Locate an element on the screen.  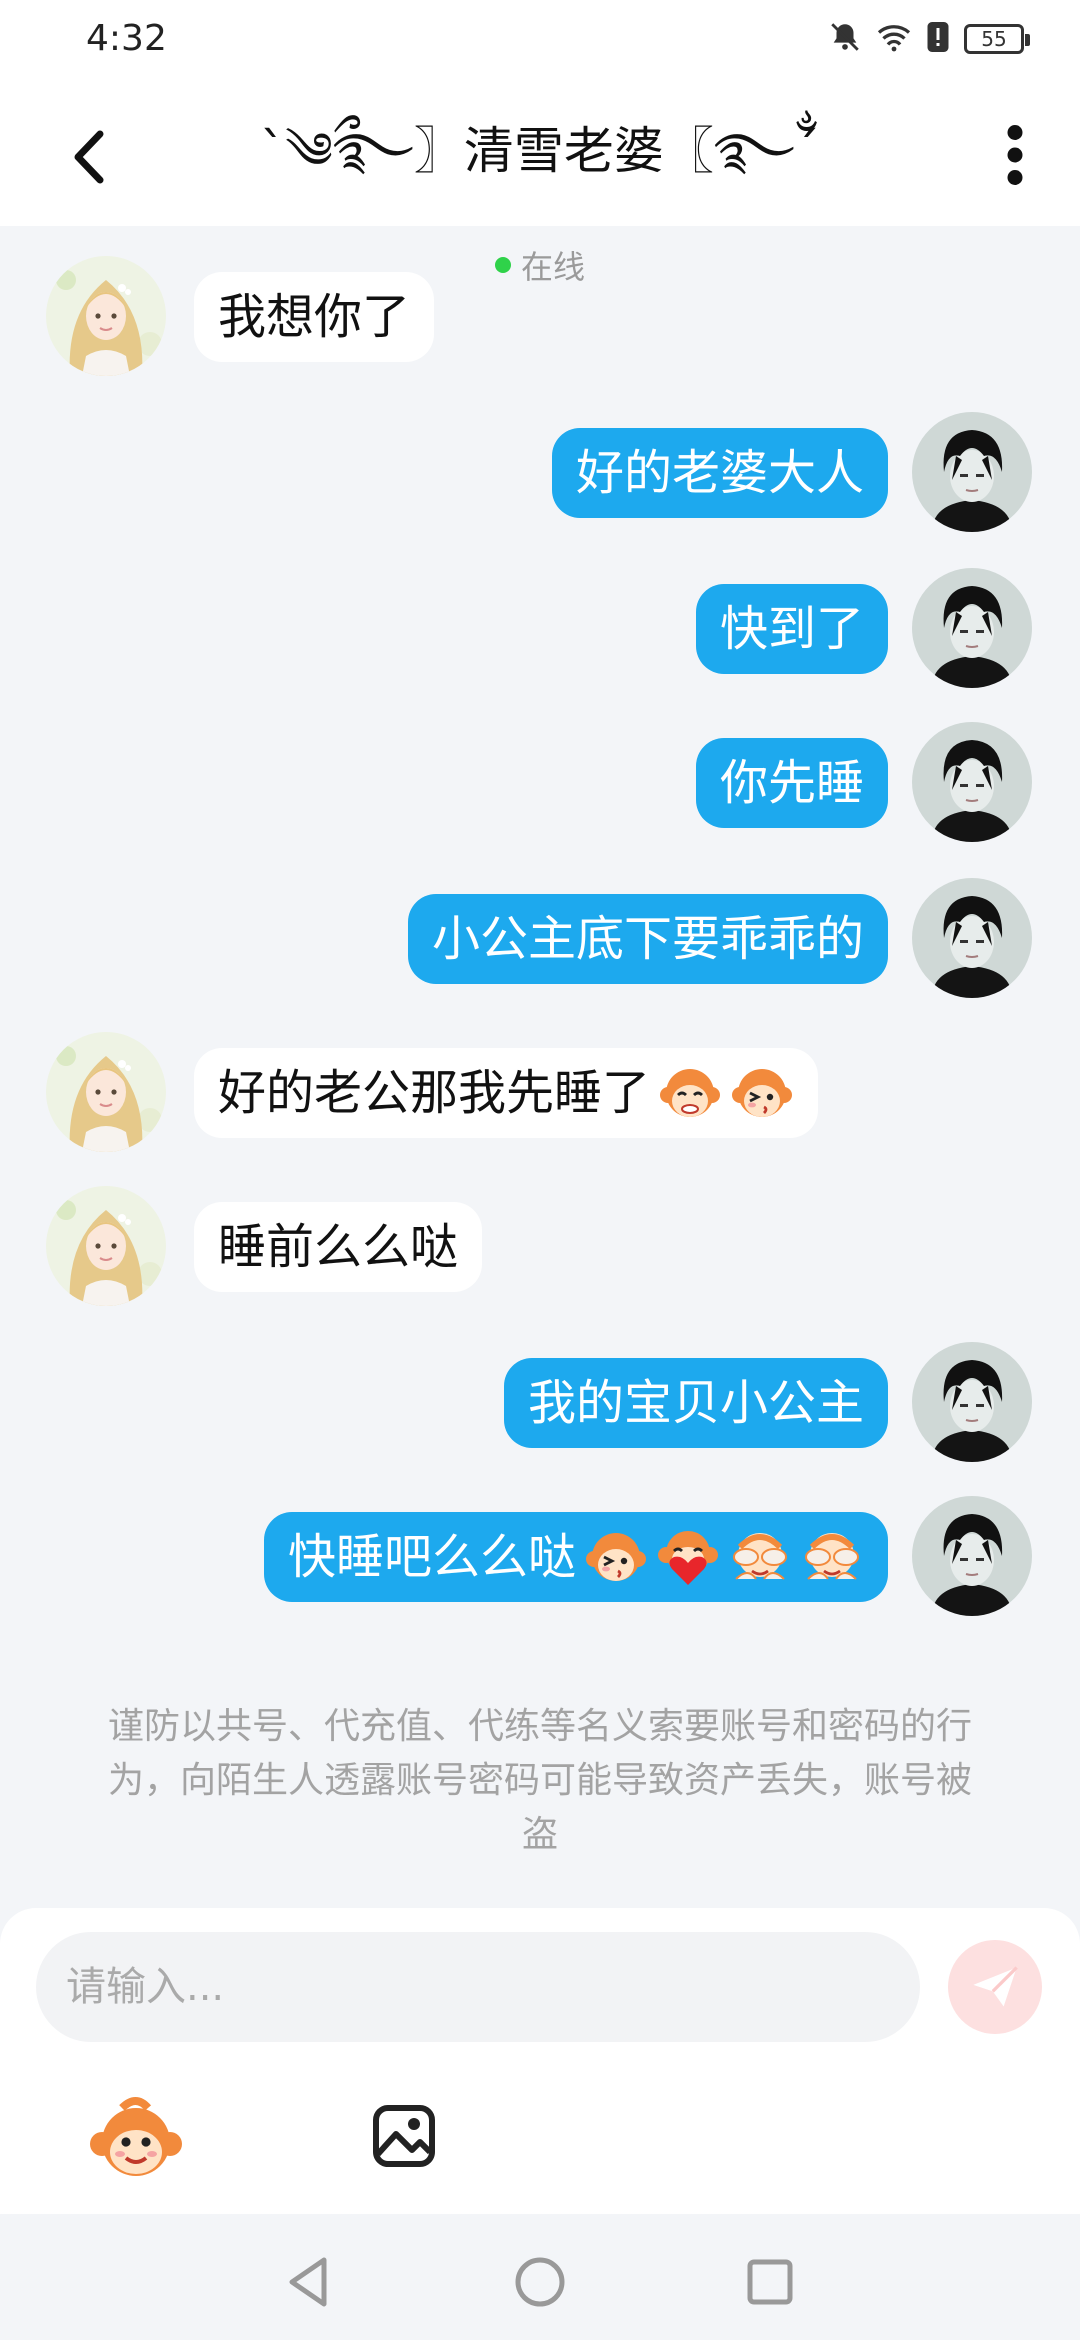
triangle-back-icon is located at coordinates (308, 2282).